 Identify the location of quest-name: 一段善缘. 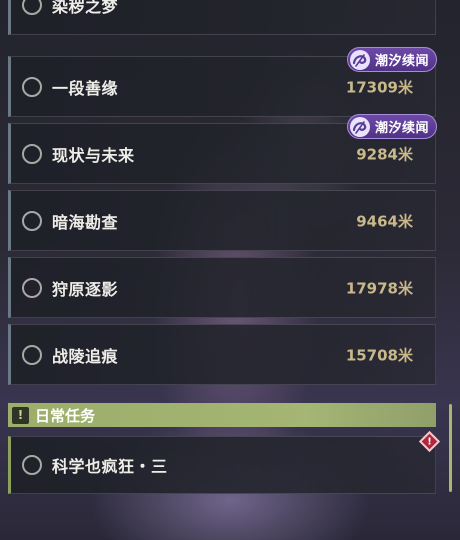
(85, 88).